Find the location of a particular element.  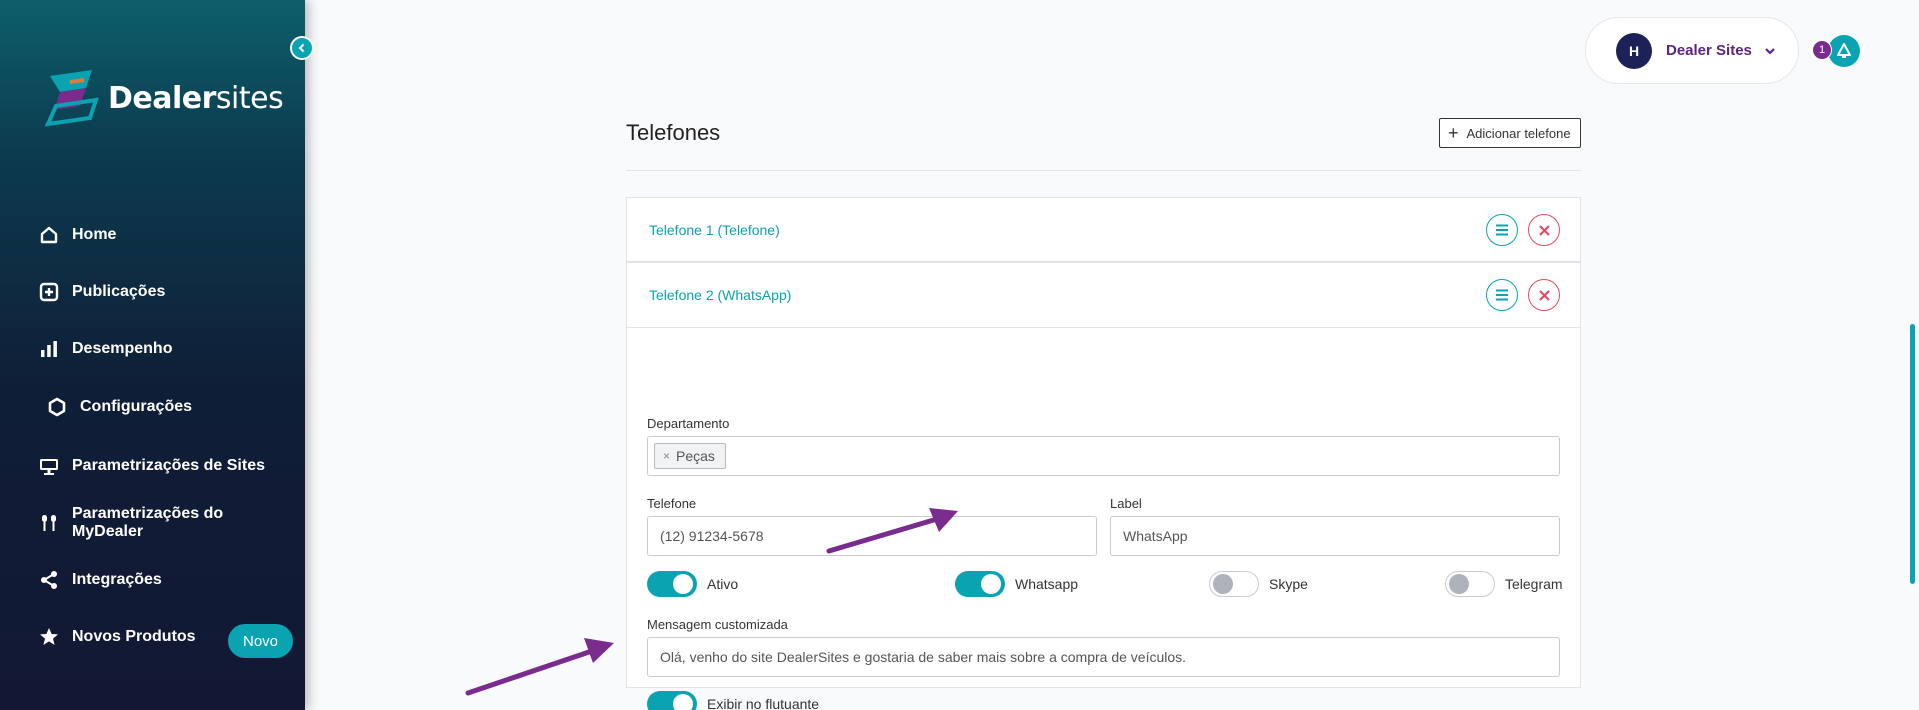

sidebar-item-novos-produtos: Novos Produtos is located at coordinates (117, 637).